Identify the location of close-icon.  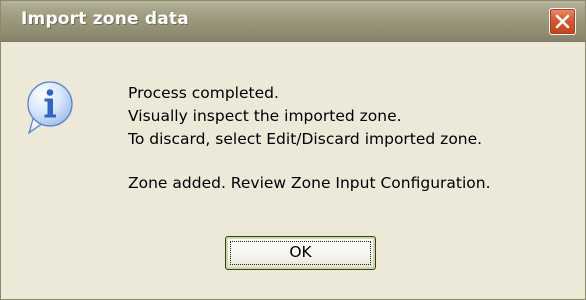
(562, 21).